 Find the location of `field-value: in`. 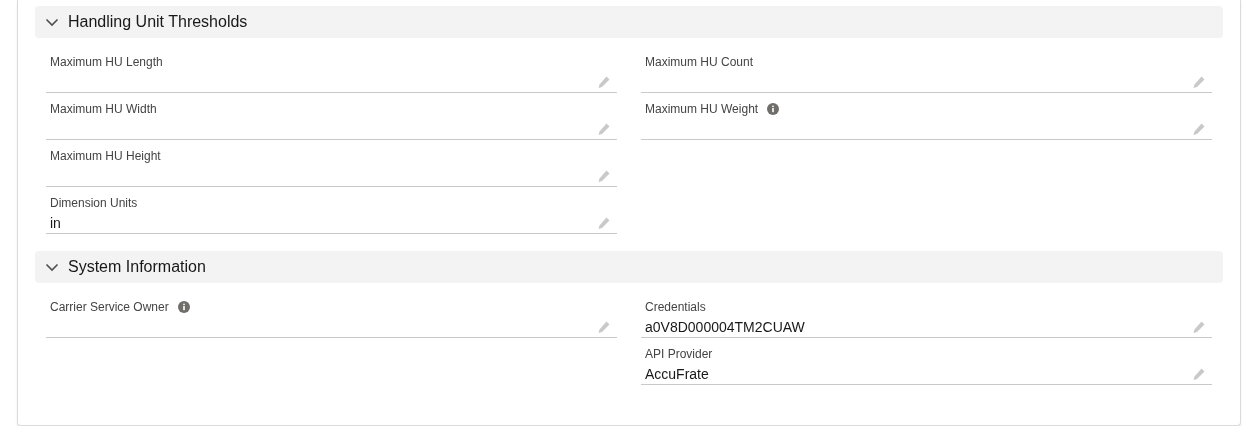

field-value: in is located at coordinates (55, 222).